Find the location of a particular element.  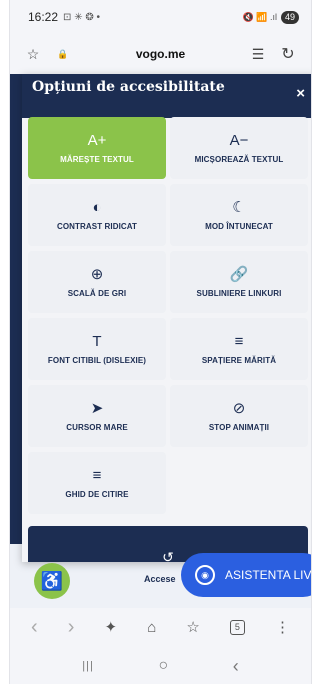

battery-icon: 49 is located at coordinates (289, 17).